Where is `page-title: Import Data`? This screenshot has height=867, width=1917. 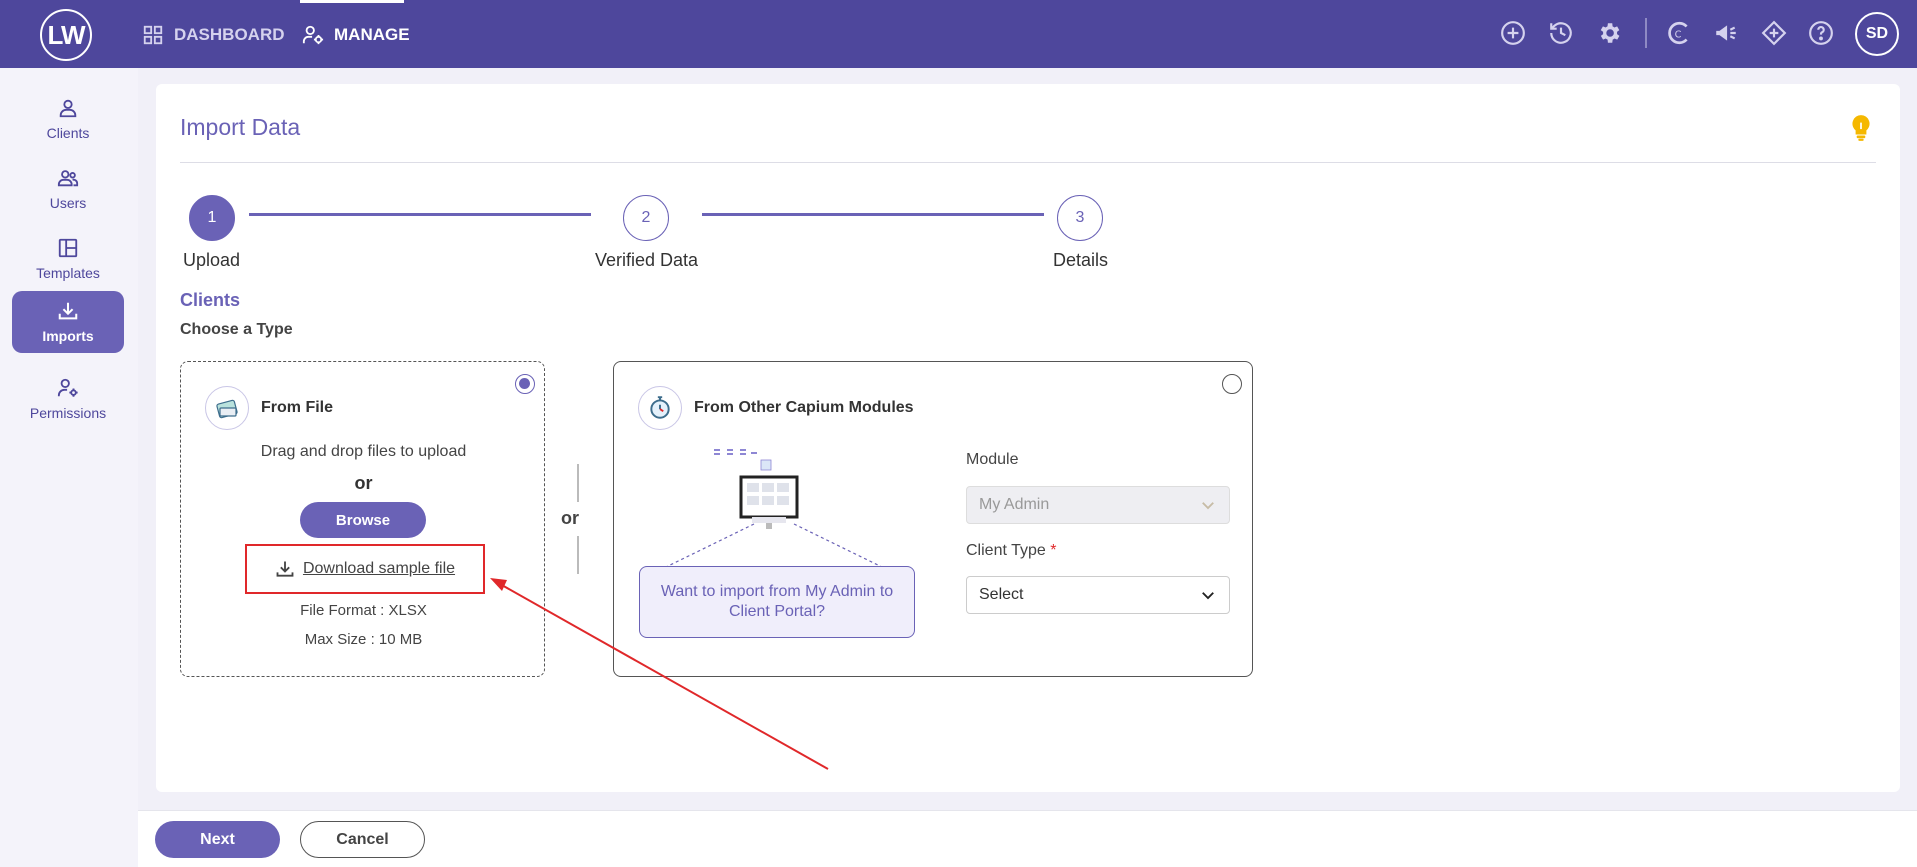 page-title: Import Data is located at coordinates (240, 127).